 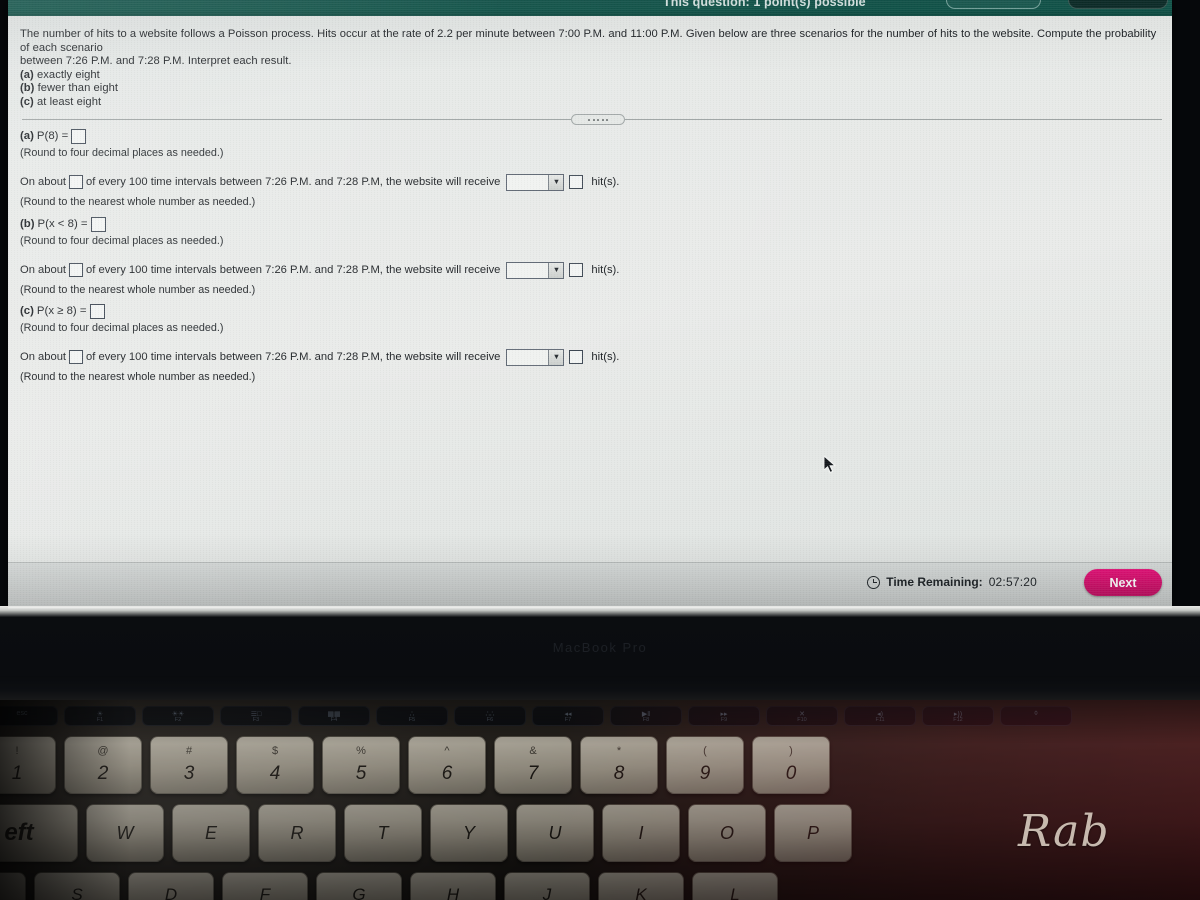 I want to click on part-a-count-input, so click(x=76, y=182).